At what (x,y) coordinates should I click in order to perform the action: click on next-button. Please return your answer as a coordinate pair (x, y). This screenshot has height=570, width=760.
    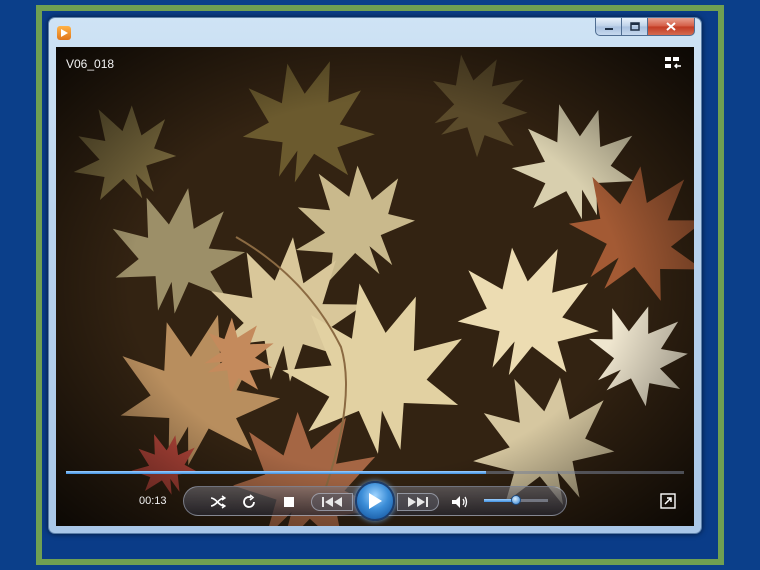
    Looking at the image, I should click on (418, 502).